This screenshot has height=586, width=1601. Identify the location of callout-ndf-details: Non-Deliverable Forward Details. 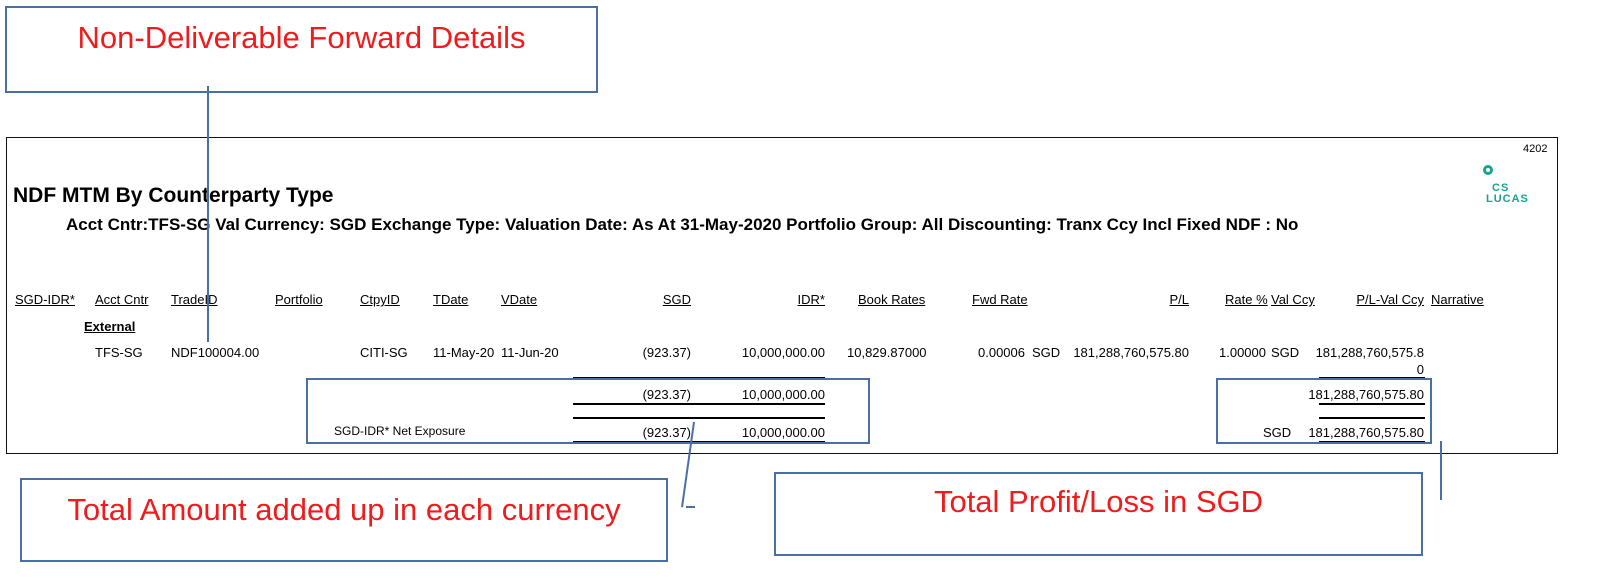
(301, 49).